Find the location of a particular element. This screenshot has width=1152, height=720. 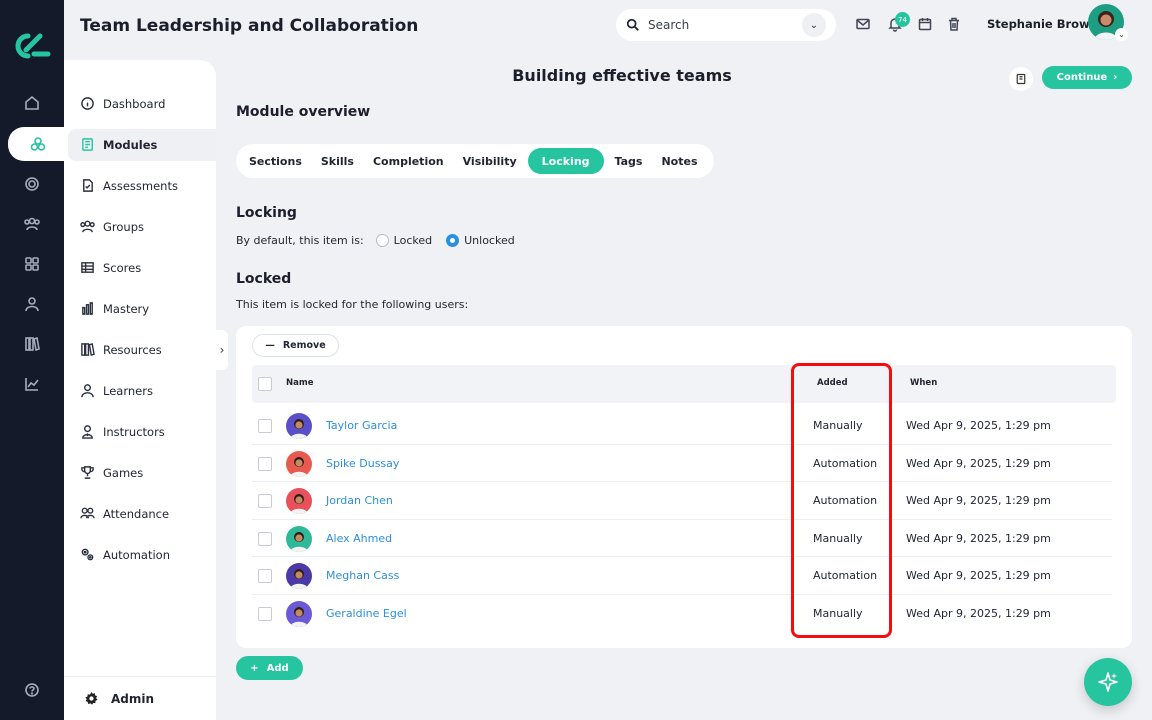

notebook-icon is located at coordinates (1021, 79).